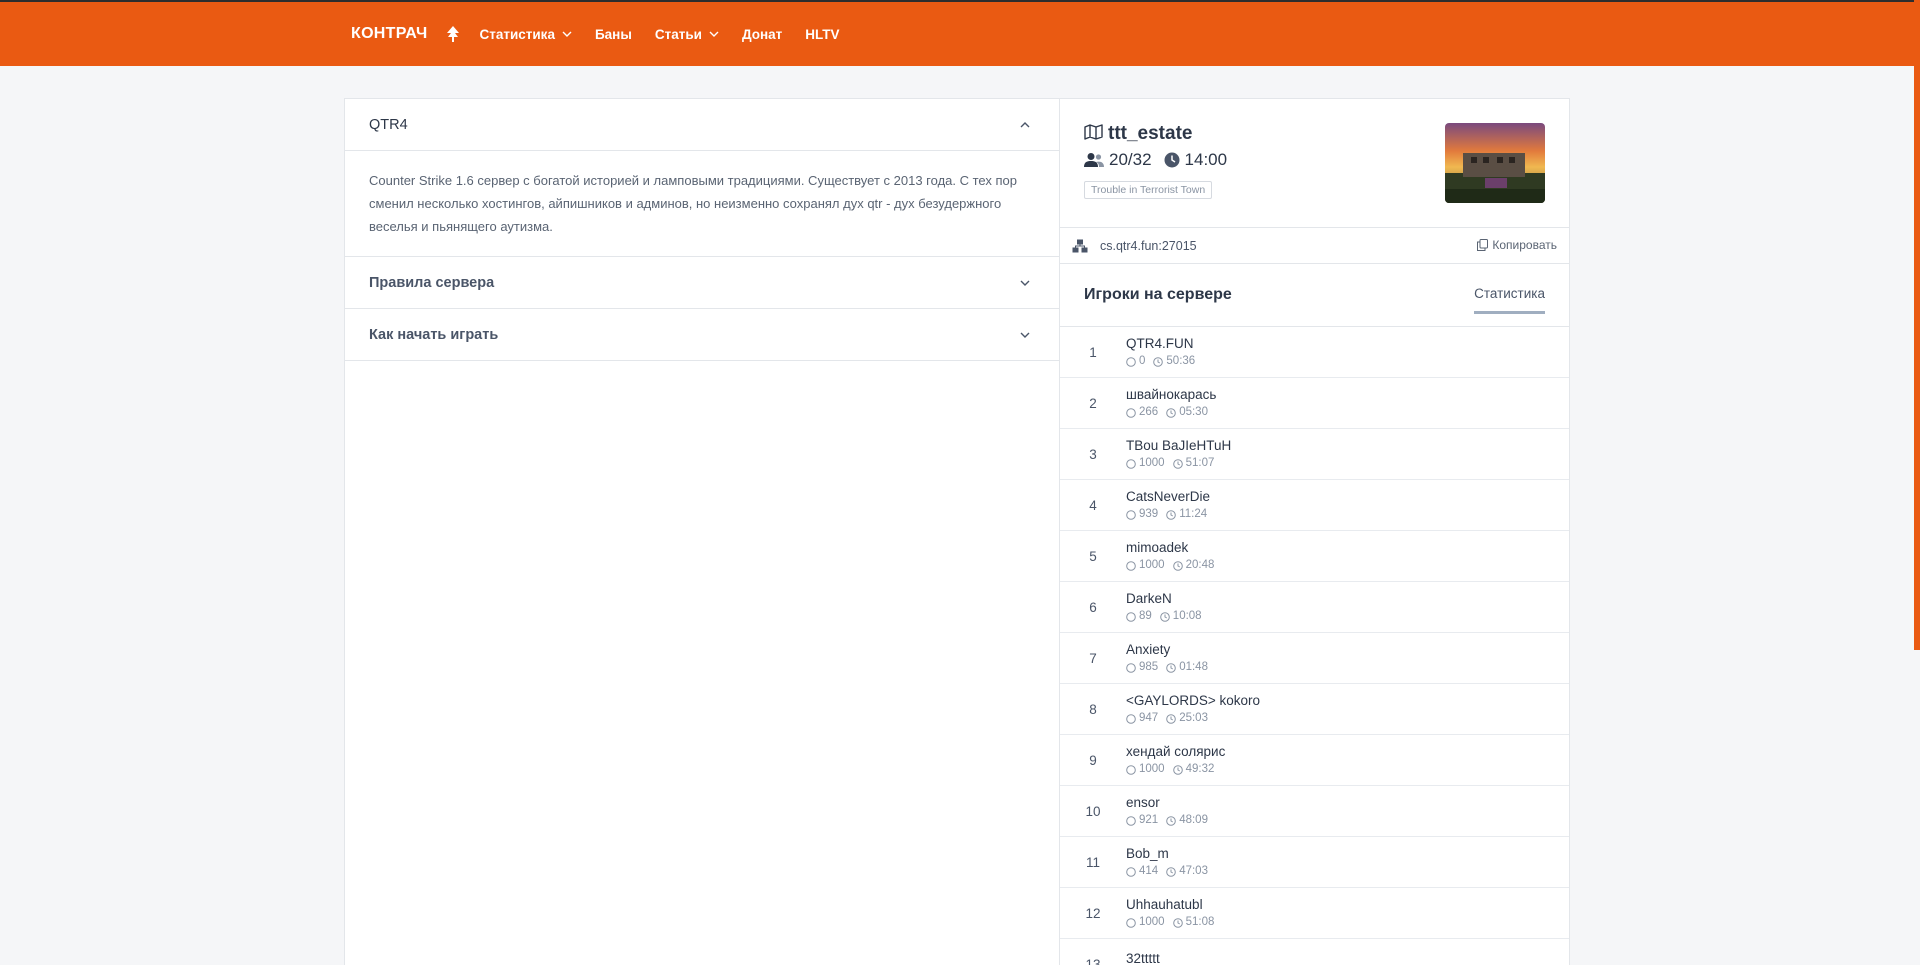  Describe the element at coordinates (1168, 514) in the screenshot. I see `player-meta: 939 11:24` at that location.